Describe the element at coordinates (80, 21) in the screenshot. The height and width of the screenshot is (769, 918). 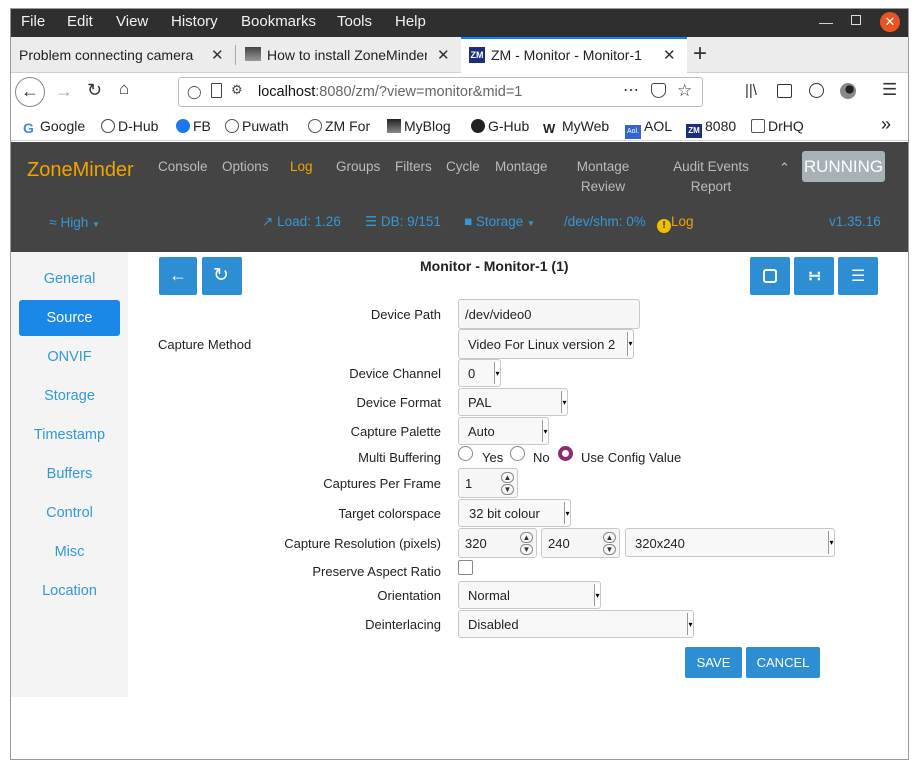
I see `menu-edit: Edit` at that location.